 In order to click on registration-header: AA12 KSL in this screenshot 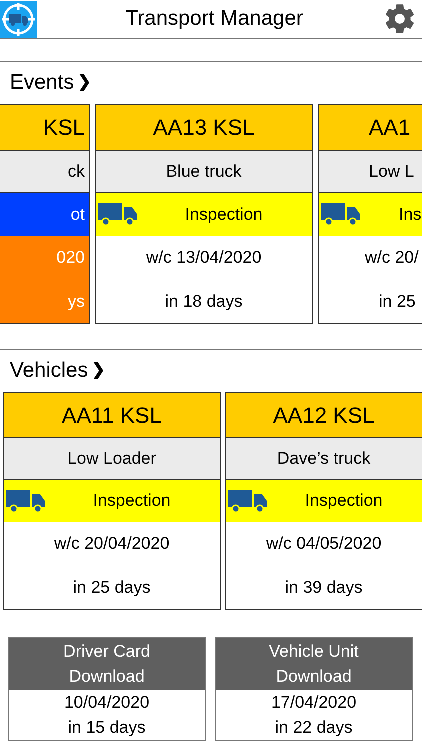, I will do `click(324, 415)`.